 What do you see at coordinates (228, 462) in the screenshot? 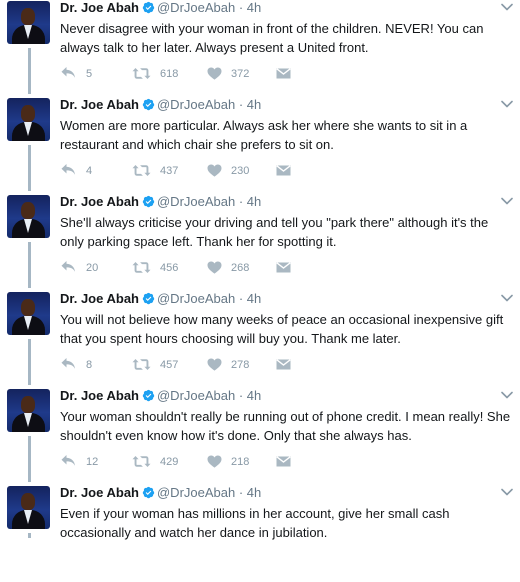
I see `like-button: 218` at bounding box center [228, 462].